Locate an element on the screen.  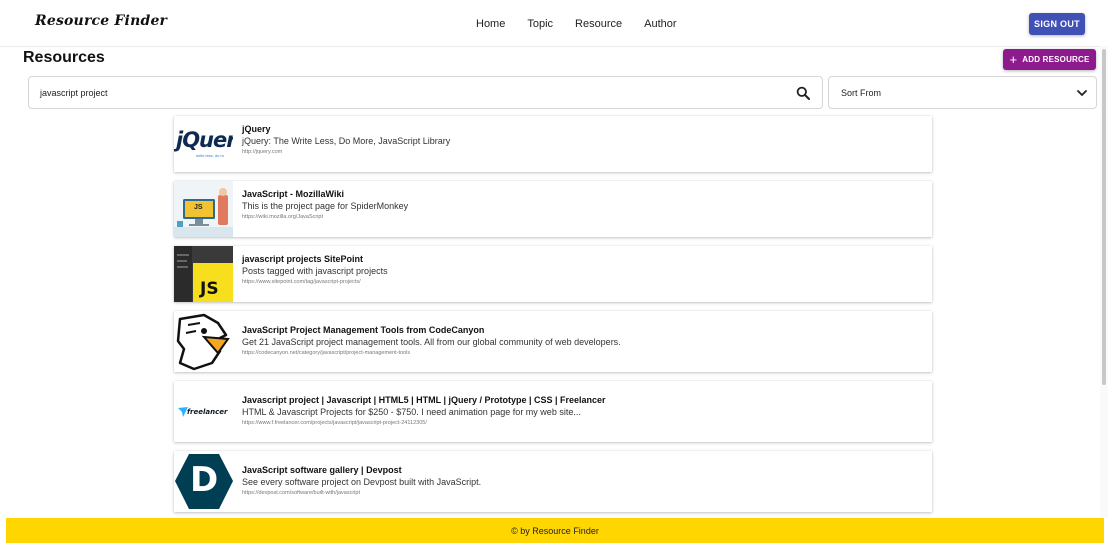
codecanyon-logo is located at coordinates (203, 341).